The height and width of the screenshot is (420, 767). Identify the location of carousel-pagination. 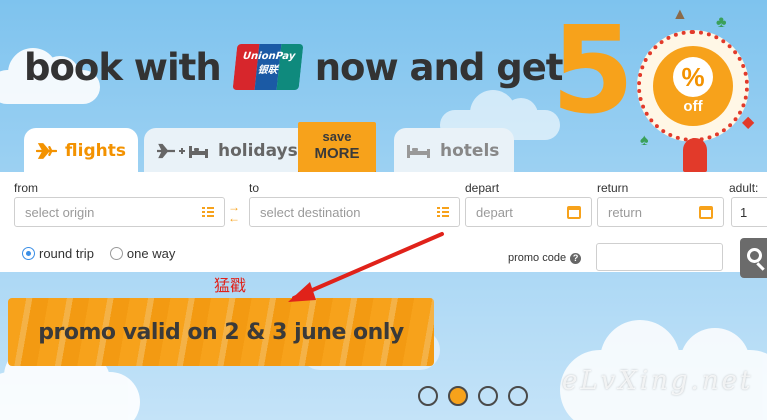
(473, 396).